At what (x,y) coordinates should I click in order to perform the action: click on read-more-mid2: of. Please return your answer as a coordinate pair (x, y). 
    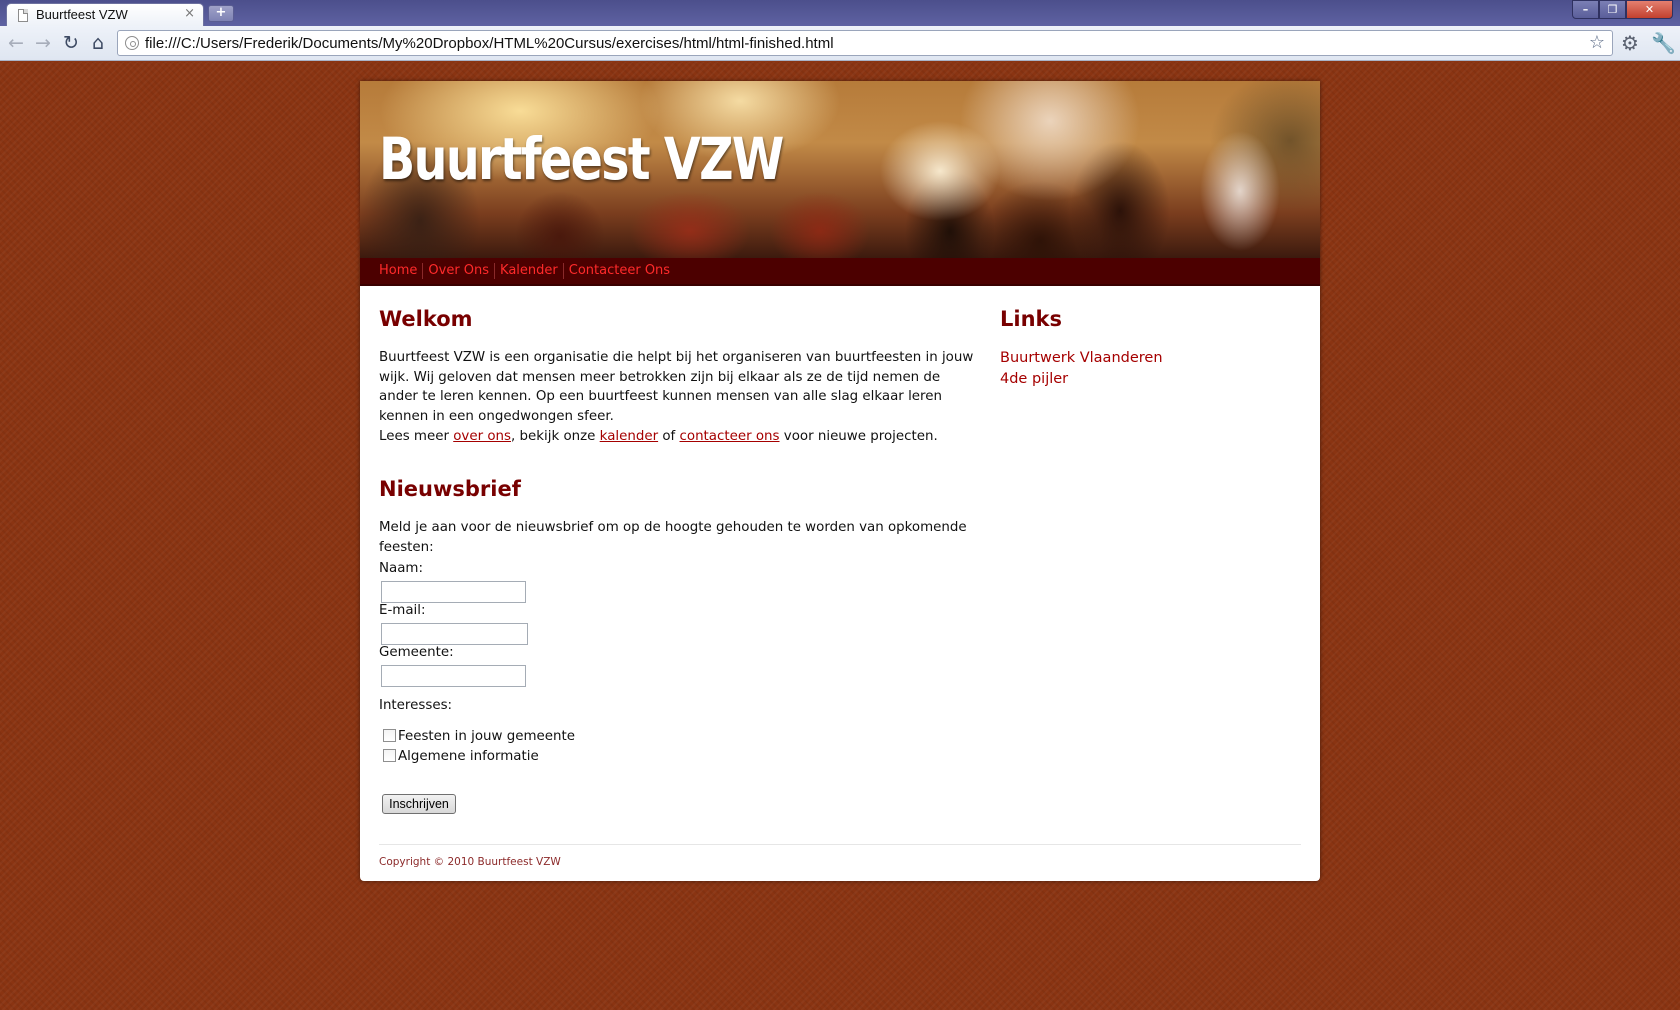
    Looking at the image, I should click on (669, 436).